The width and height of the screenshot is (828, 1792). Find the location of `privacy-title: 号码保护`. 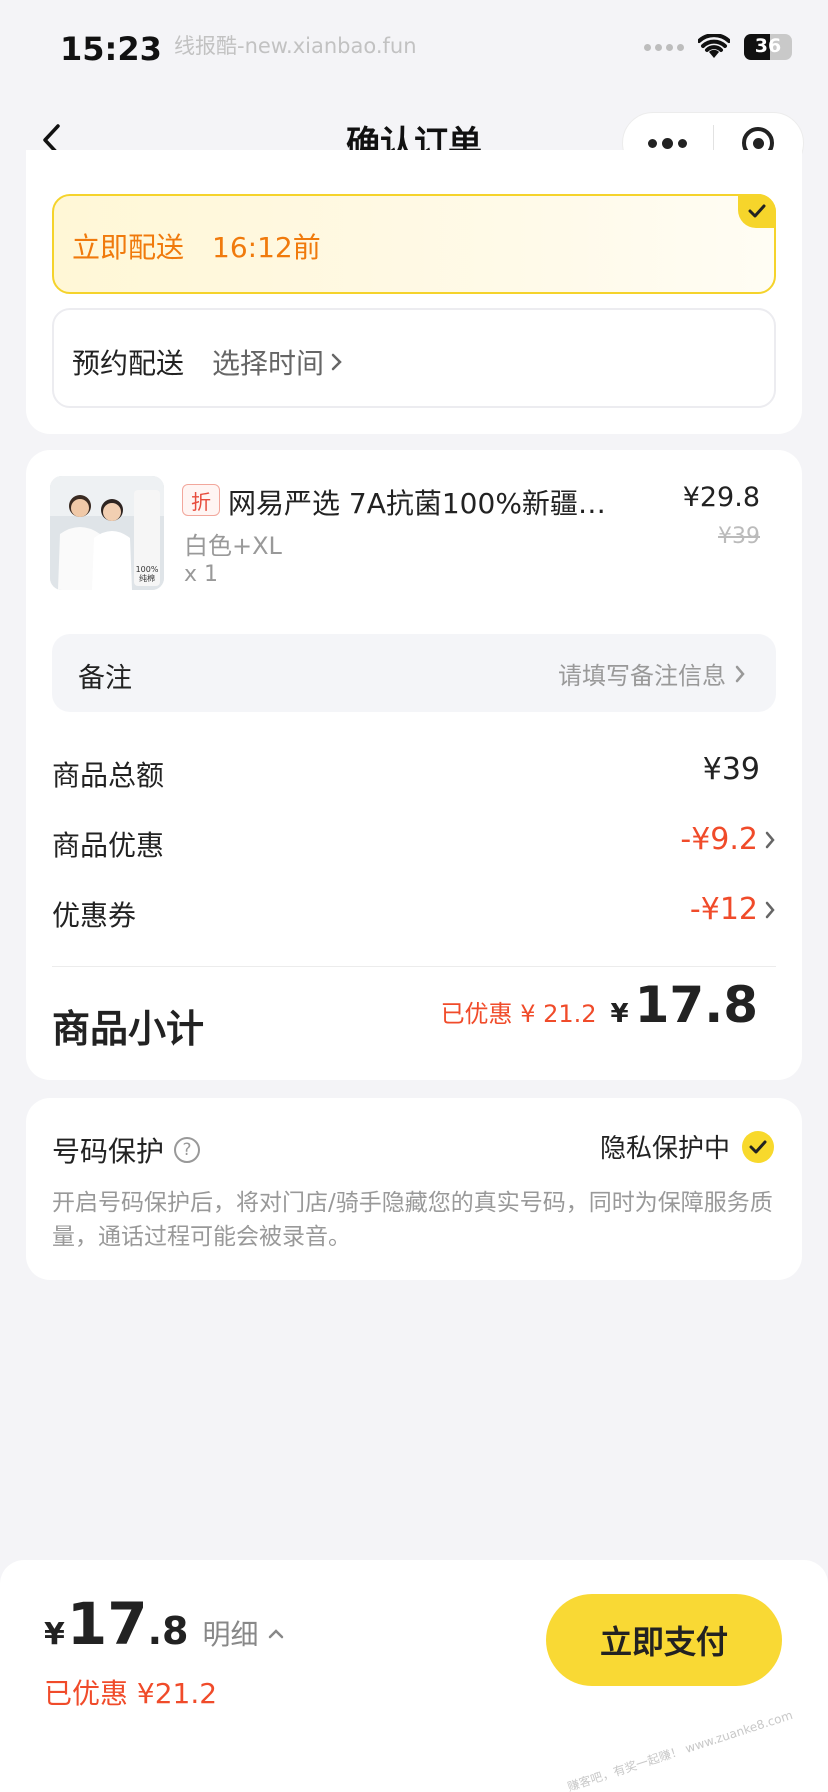

privacy-title: 号码保护 is located at coordinates (108, 1151).